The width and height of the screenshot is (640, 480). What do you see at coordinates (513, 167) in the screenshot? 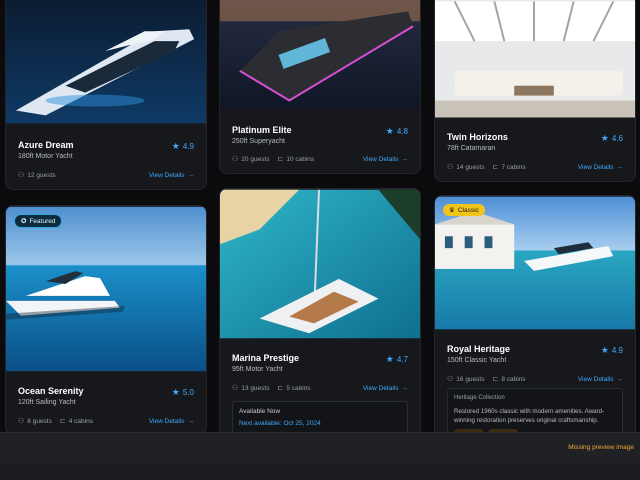
I see `cabin-count: 7 cabins` at bounding box center [513, 167].